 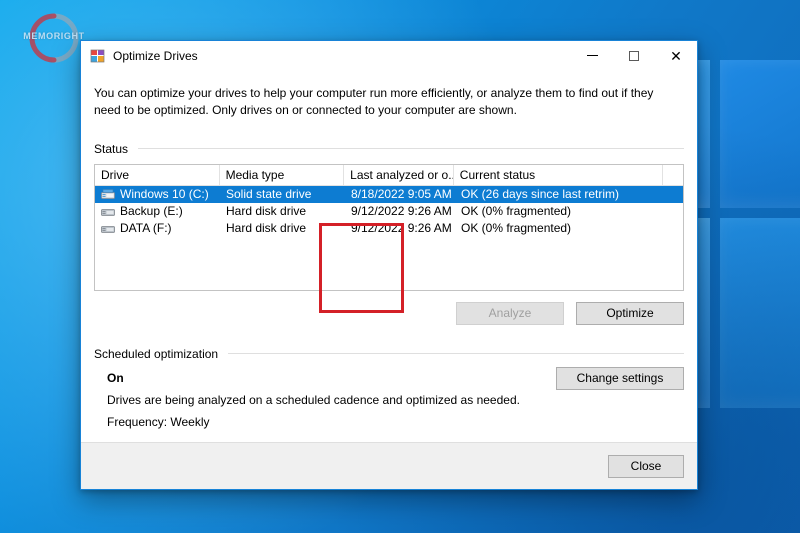 What do you see at coordinates (111, 148) in the screenshot?
I see `status-group-label: Status` at bounding box center [111, 148].